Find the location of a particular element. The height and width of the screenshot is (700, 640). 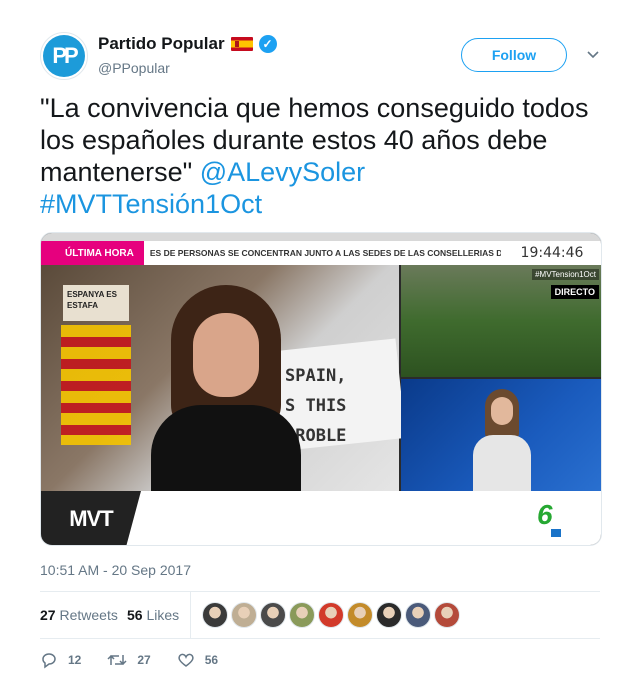

retweets-stat: 27 Retweets is located at coordinates (79, 615).